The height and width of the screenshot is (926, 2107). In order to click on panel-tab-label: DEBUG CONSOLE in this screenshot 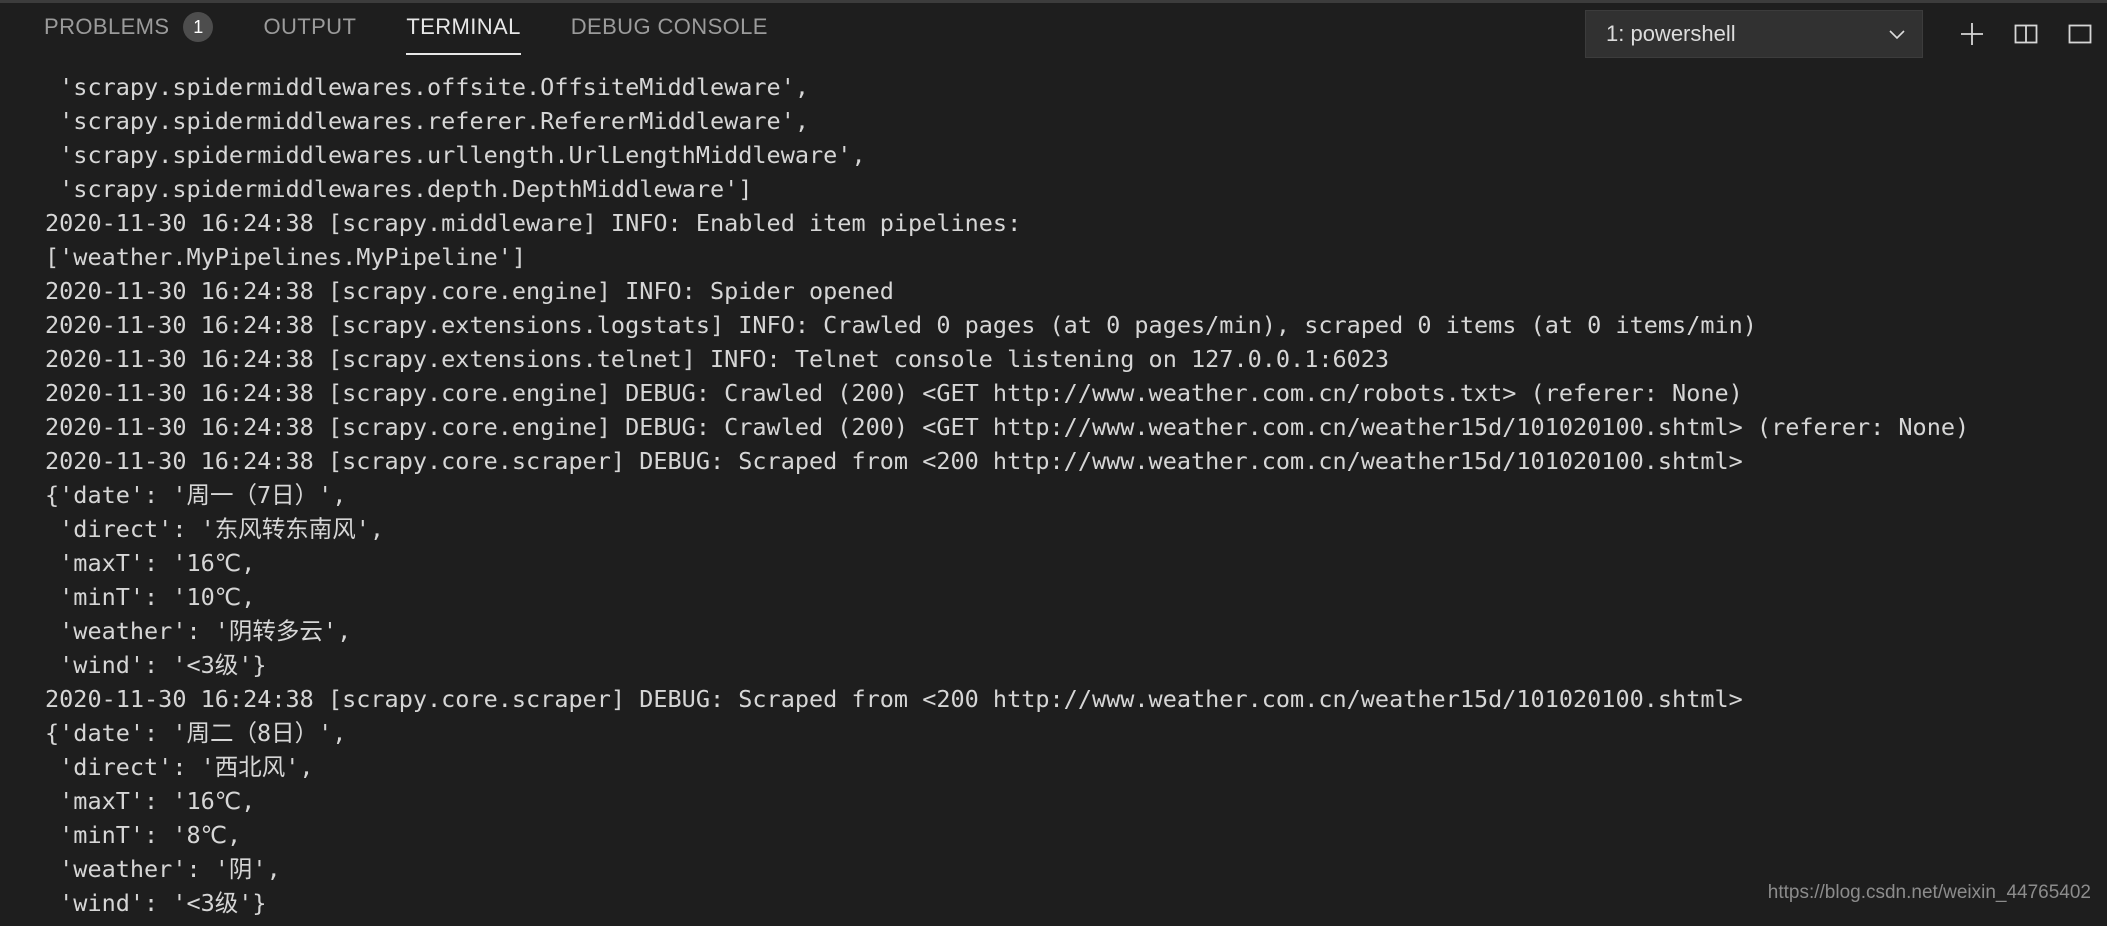, I will do `click(669, 26)`.